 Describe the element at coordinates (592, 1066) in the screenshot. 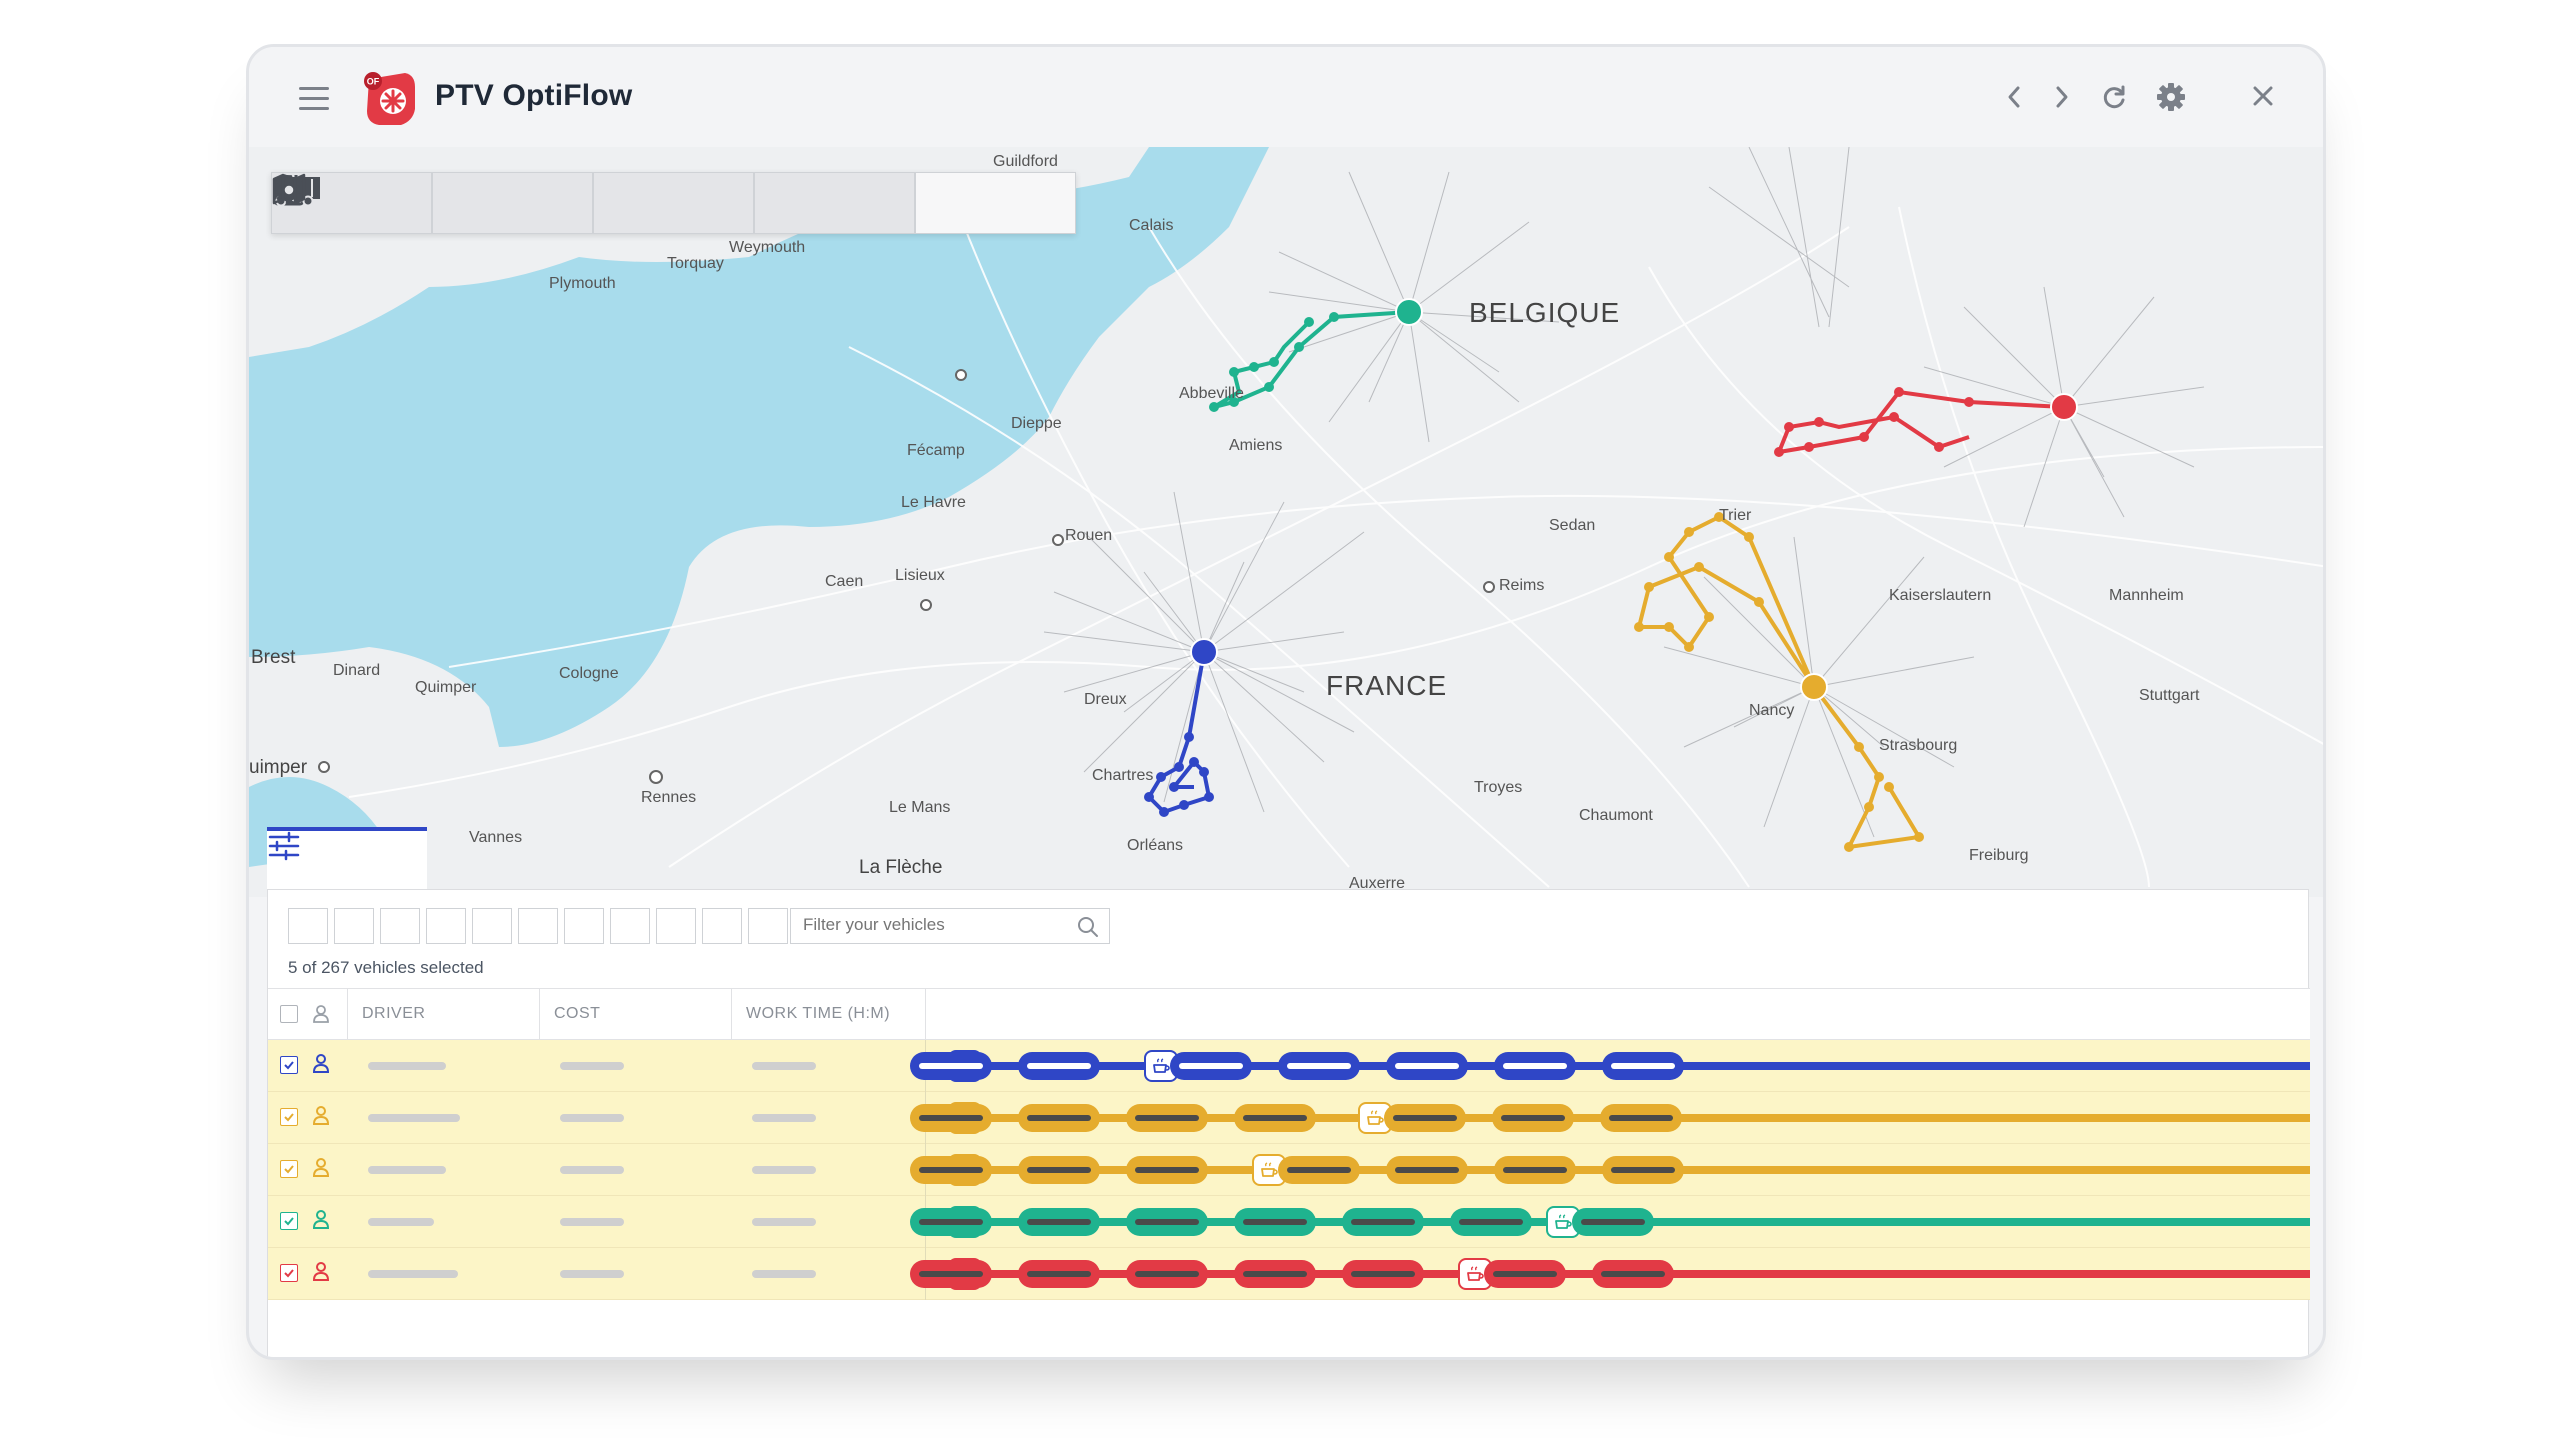

I see `cost-placeholder` at that location.